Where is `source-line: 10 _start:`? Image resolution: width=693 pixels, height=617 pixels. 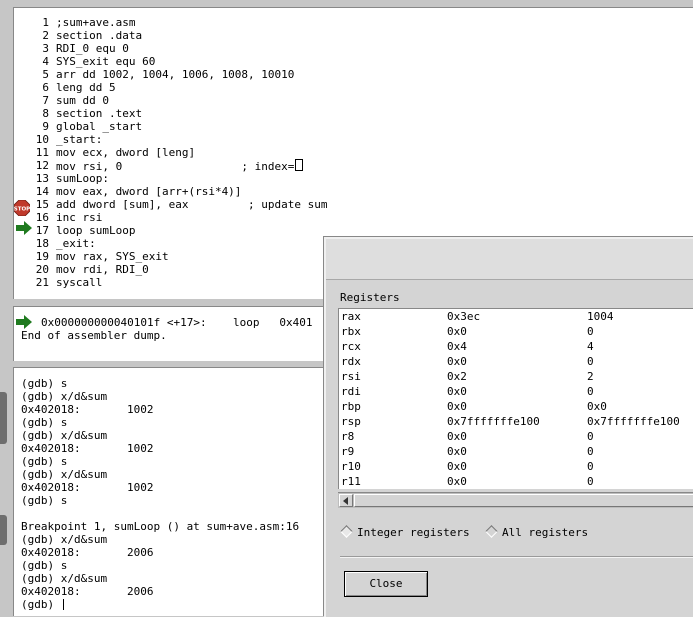
source-line: 10 _start: is located at coordinates (353, 139).